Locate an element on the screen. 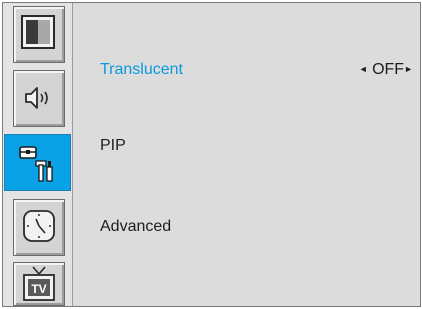 The image size is (422, 309). right-arrow-icon: ► is located at coordinates (408, 69).